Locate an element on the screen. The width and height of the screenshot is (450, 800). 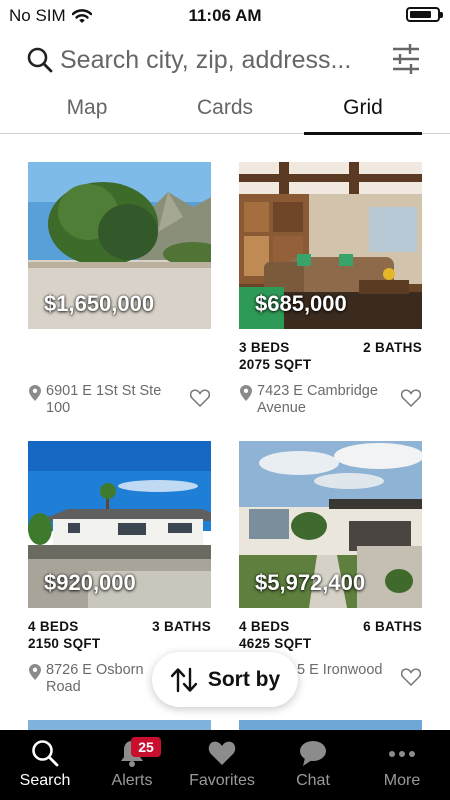
listing-price: $685,000 is located at coordinates (301, 303).